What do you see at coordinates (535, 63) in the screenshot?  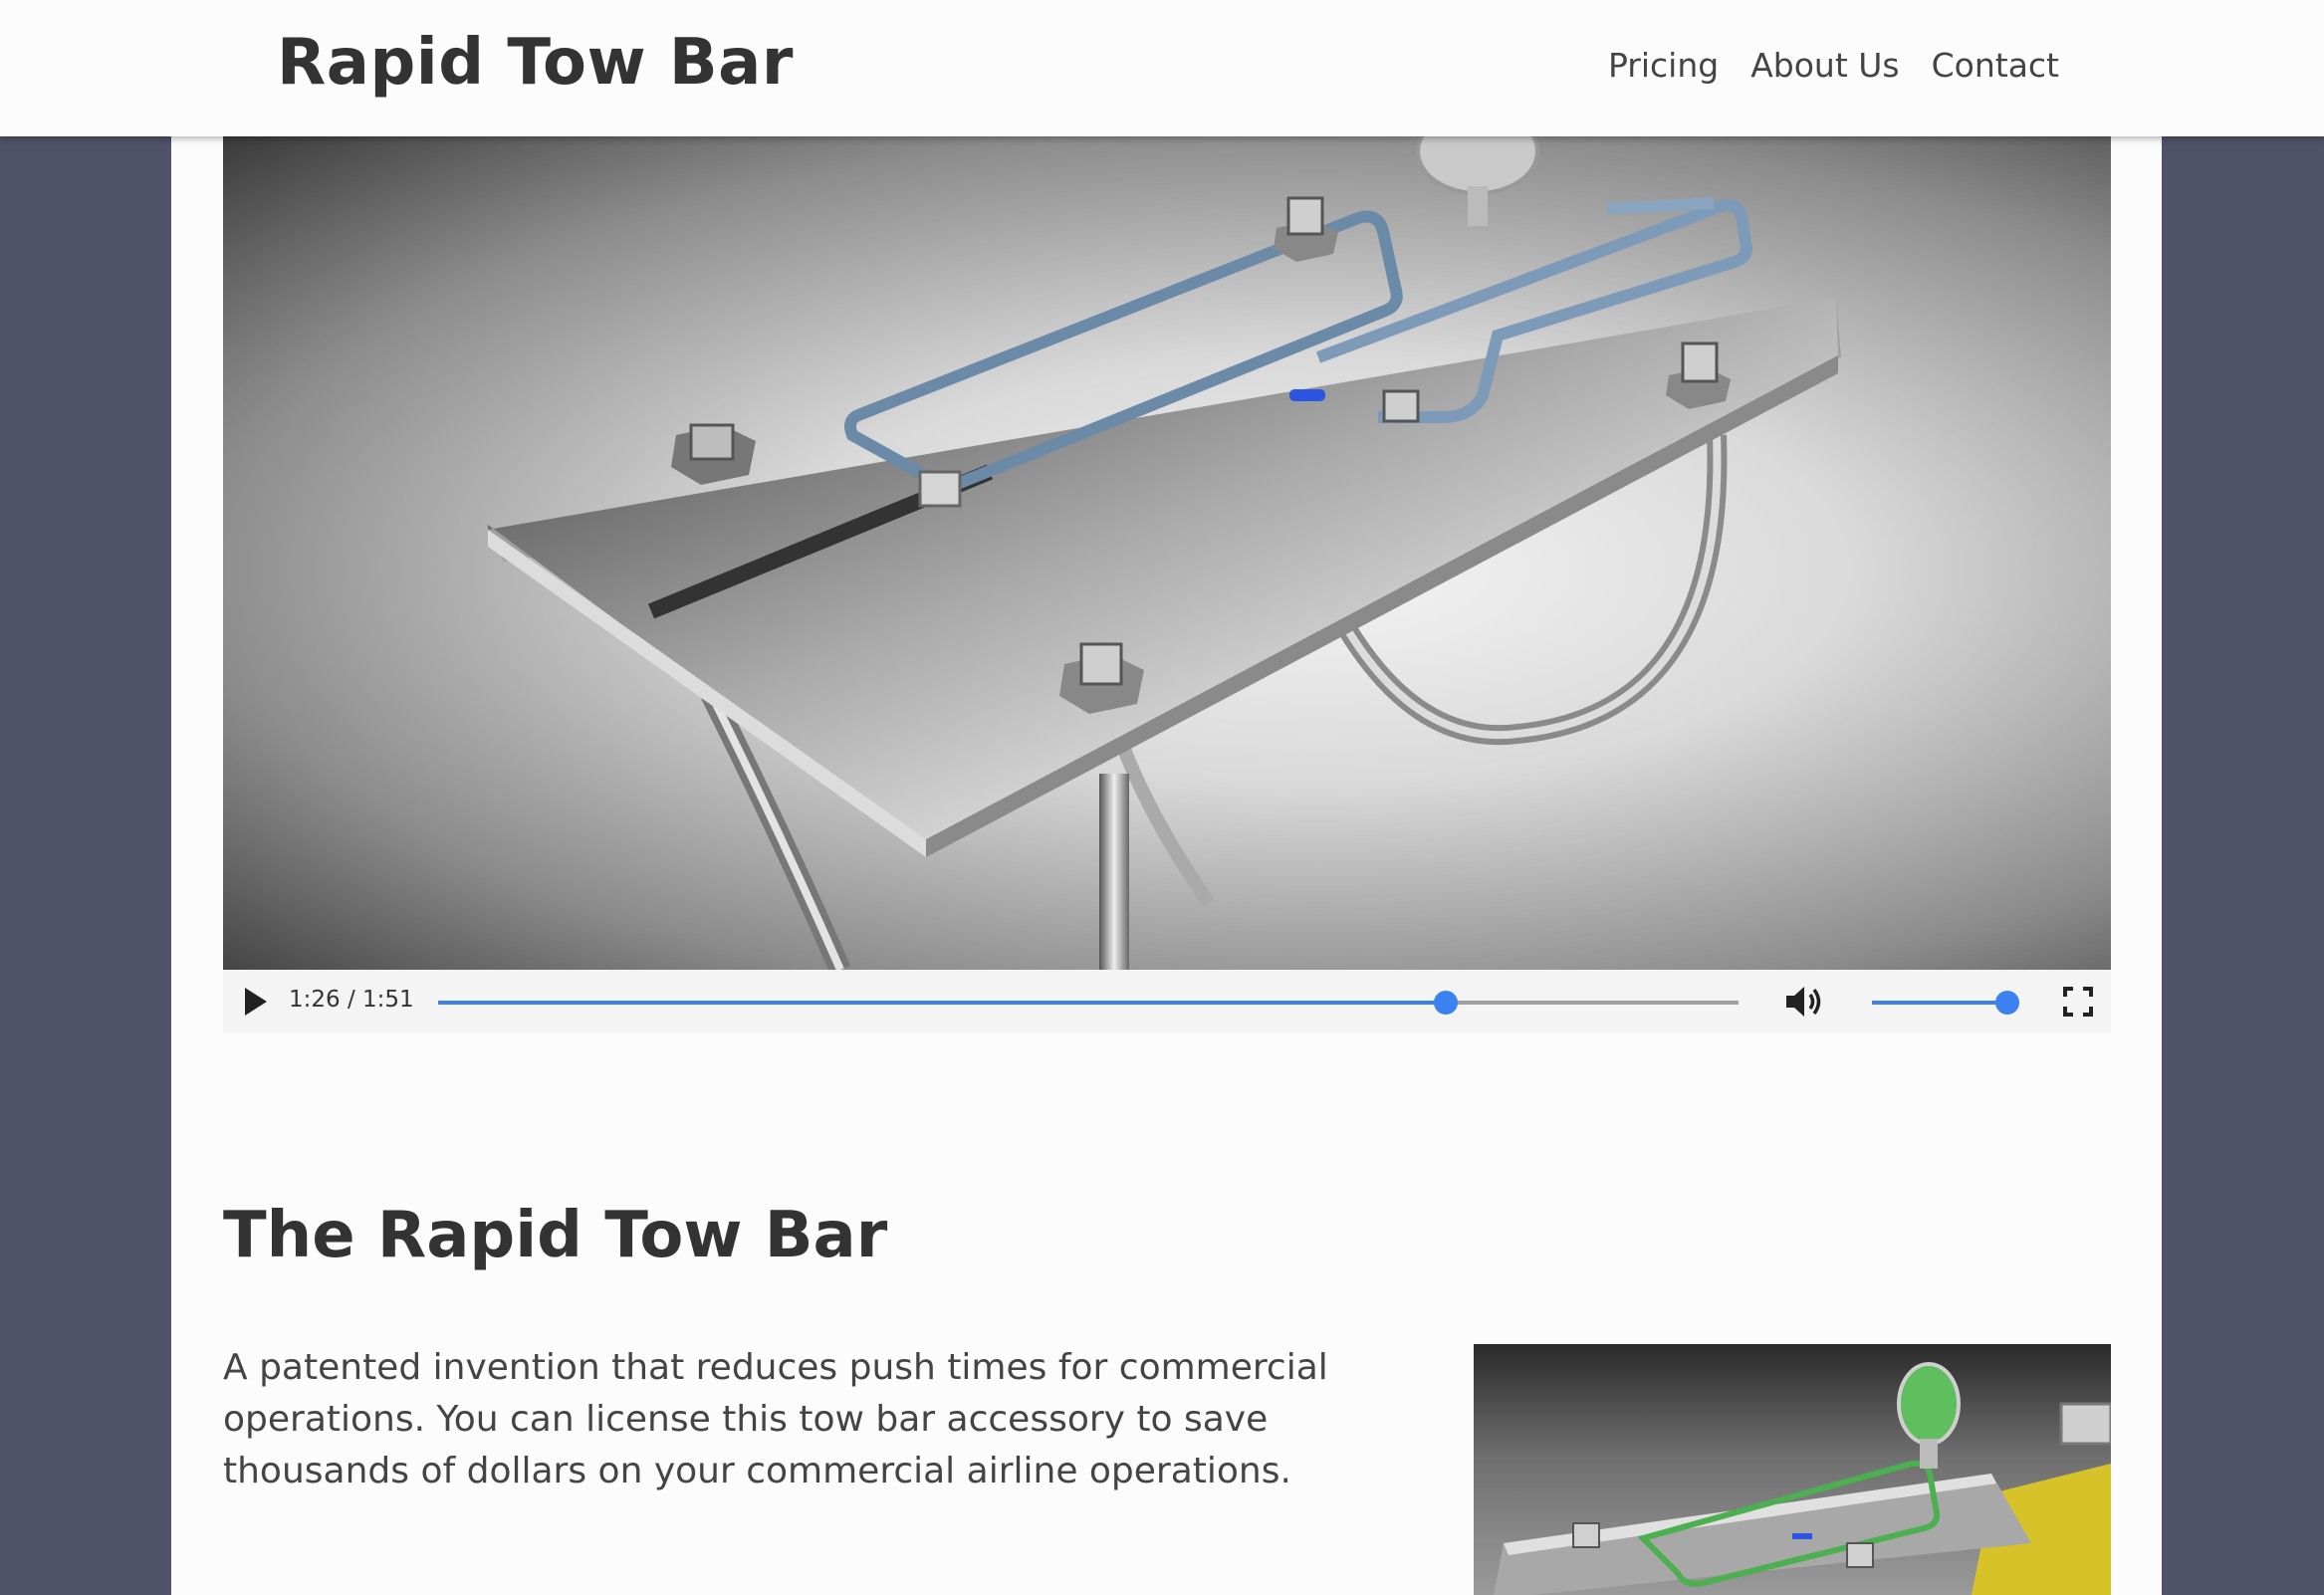 I see `brand-title: Rapid Tow Bar` at bounding box center [535, 63].